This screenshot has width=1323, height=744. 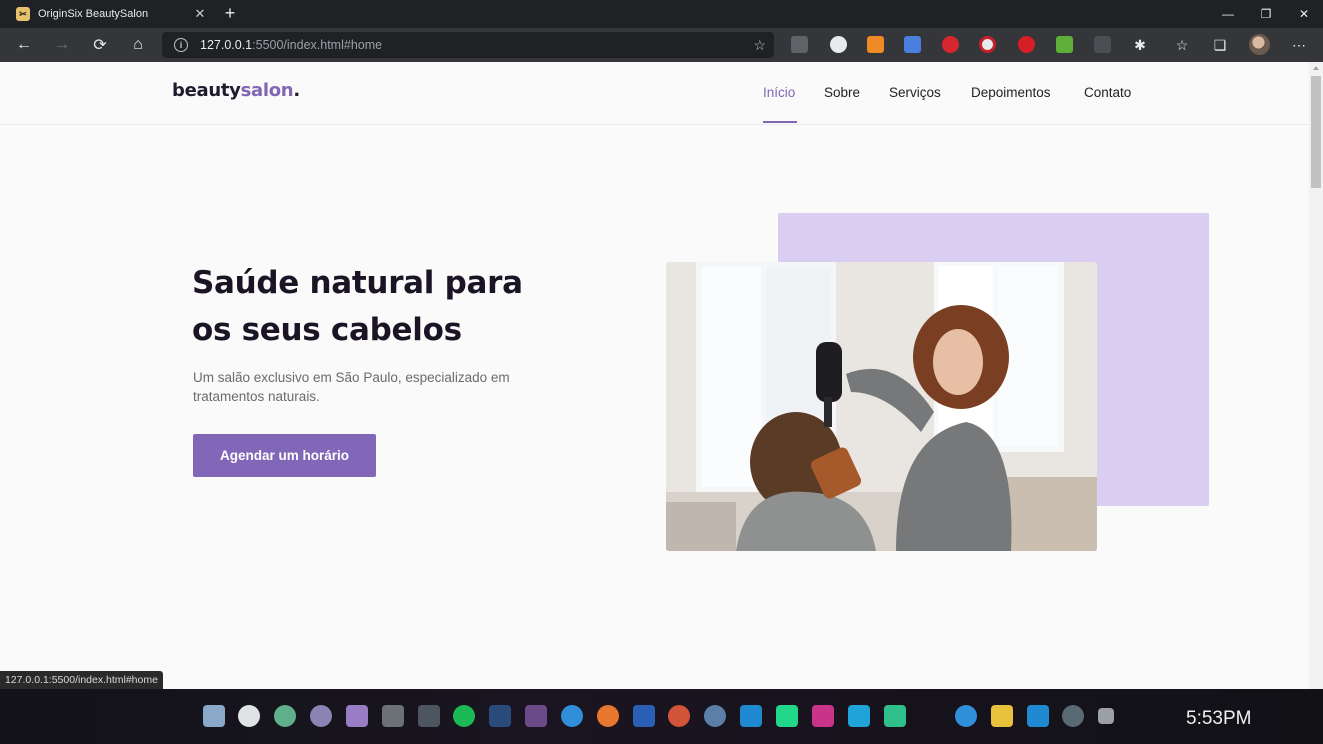 I want to click on link-status-tooltip: 127.0.0.1:5500/index.html#home, so click(x=81, y=680).